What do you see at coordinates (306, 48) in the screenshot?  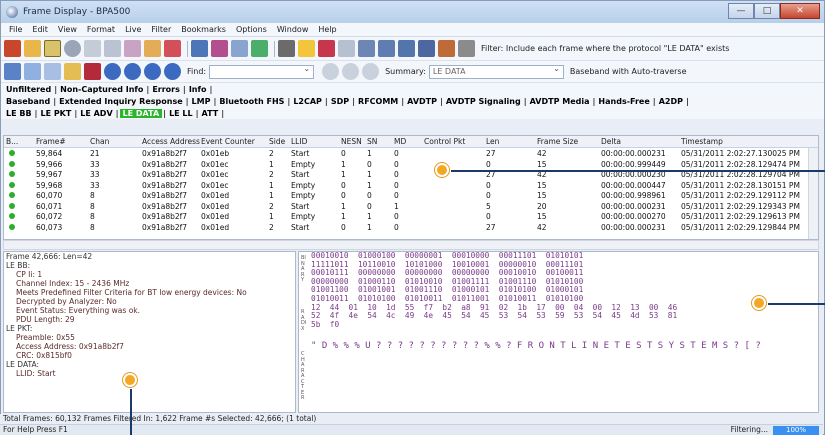 I see `note-icon` at bounding box center [306, 48].